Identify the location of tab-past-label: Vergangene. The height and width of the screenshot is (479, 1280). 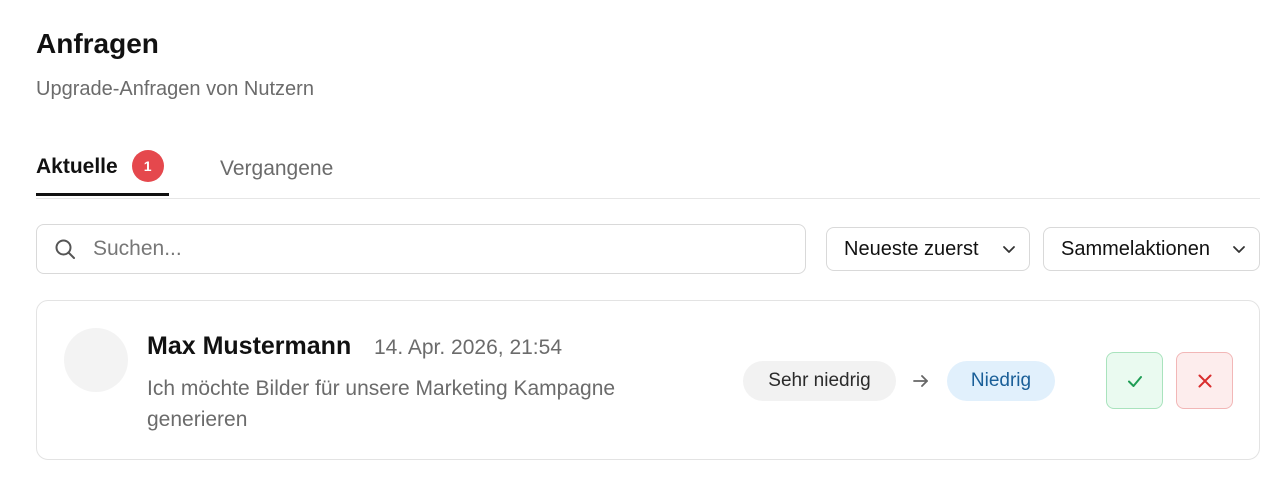
(277, 168).